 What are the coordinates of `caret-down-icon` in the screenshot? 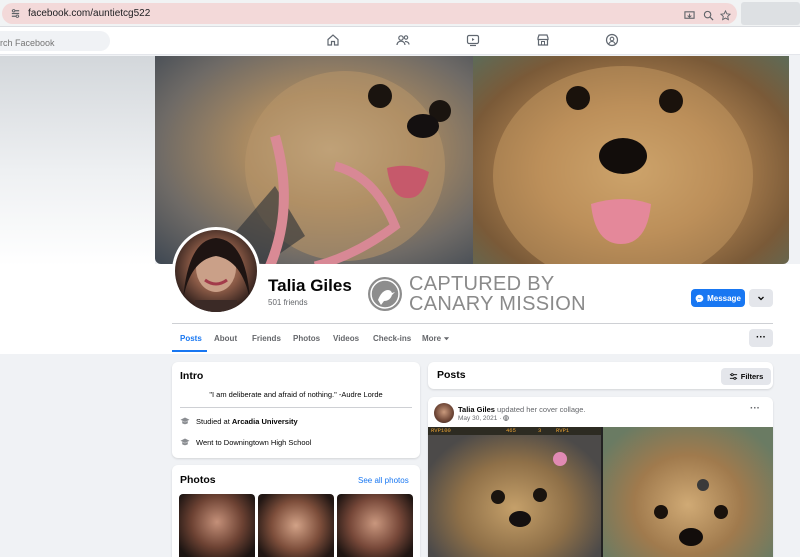 It's located at (447, 339).